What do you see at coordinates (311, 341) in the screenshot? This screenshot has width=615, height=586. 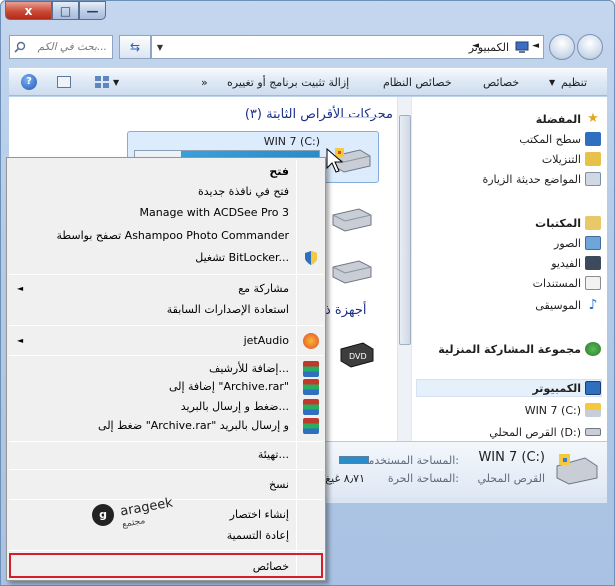 I see `jetaudio-icon` at bounding box center [311, 341].